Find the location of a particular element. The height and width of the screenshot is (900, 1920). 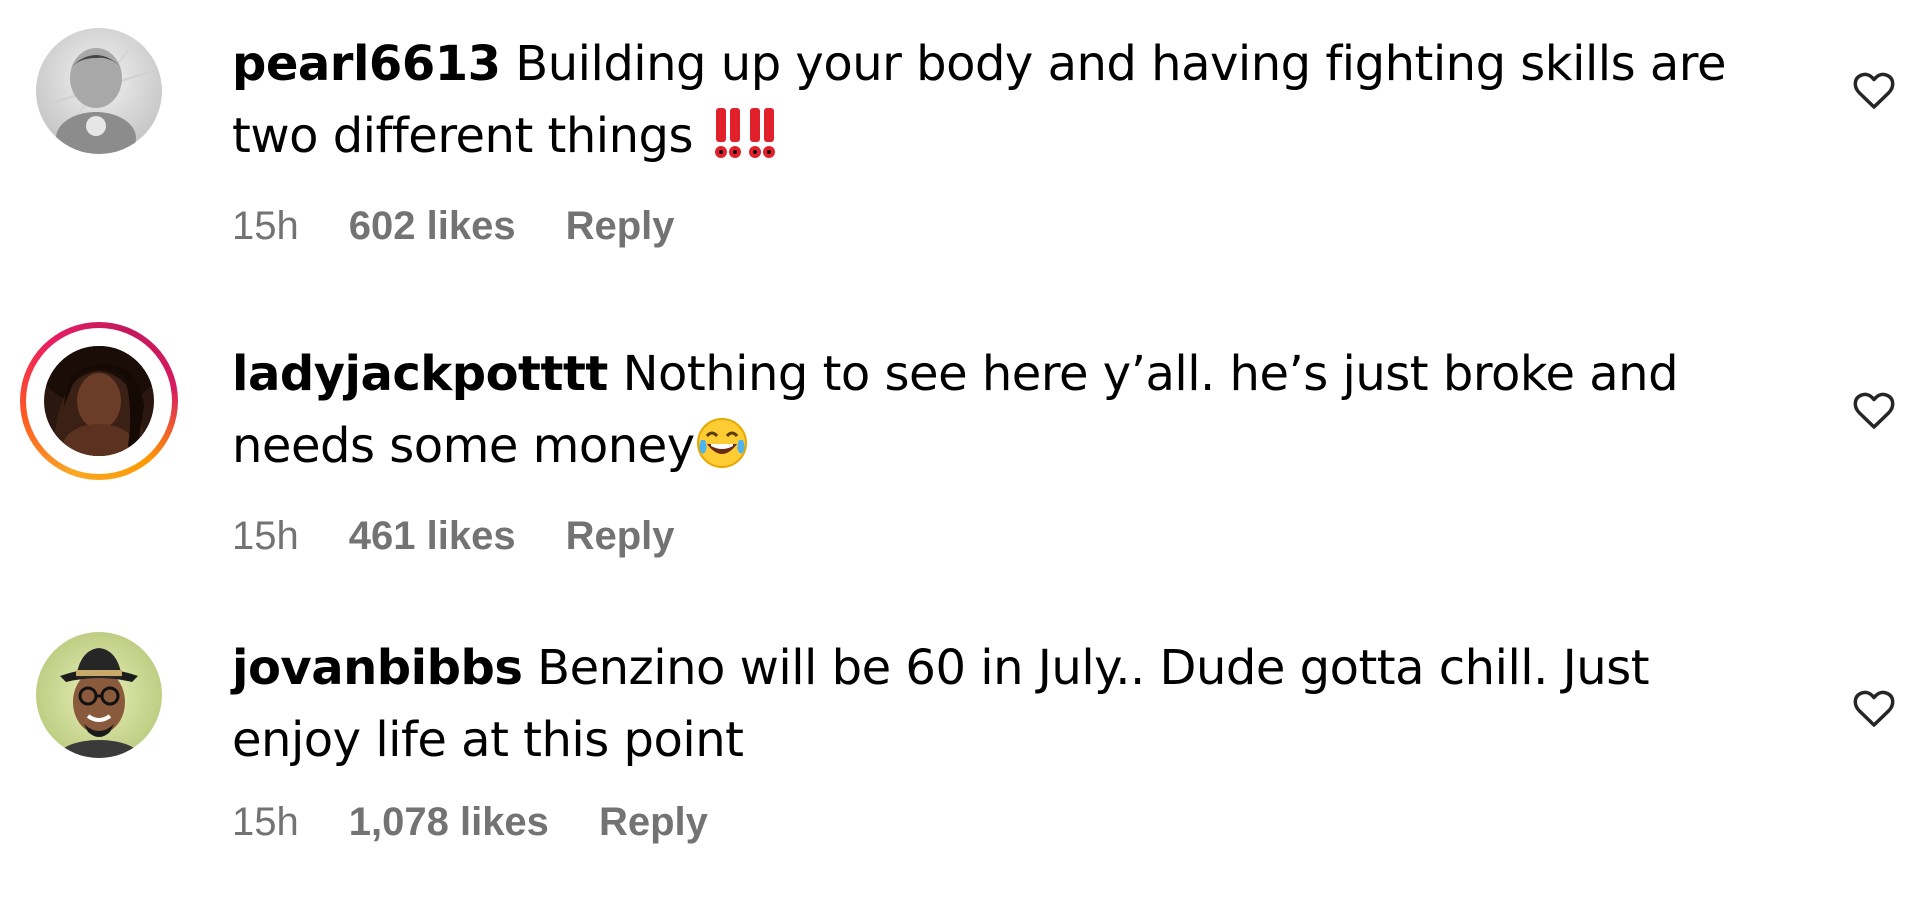

laughing-tears-emoji-icon is located at coordinates (722, 453).